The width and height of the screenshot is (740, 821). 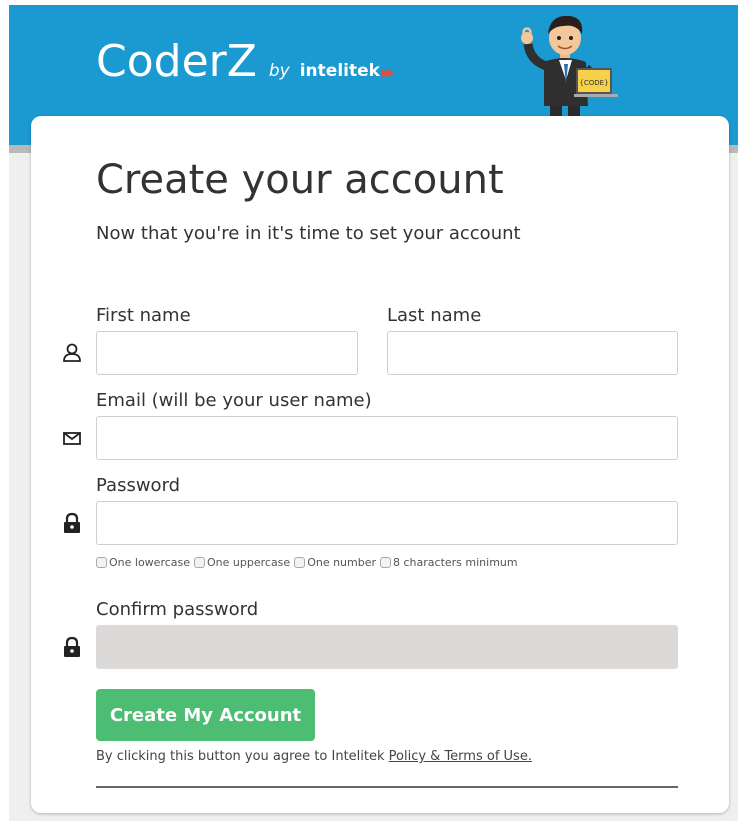 I want to click on logo-arrows: ▶▶, so click(x=387, y=72).